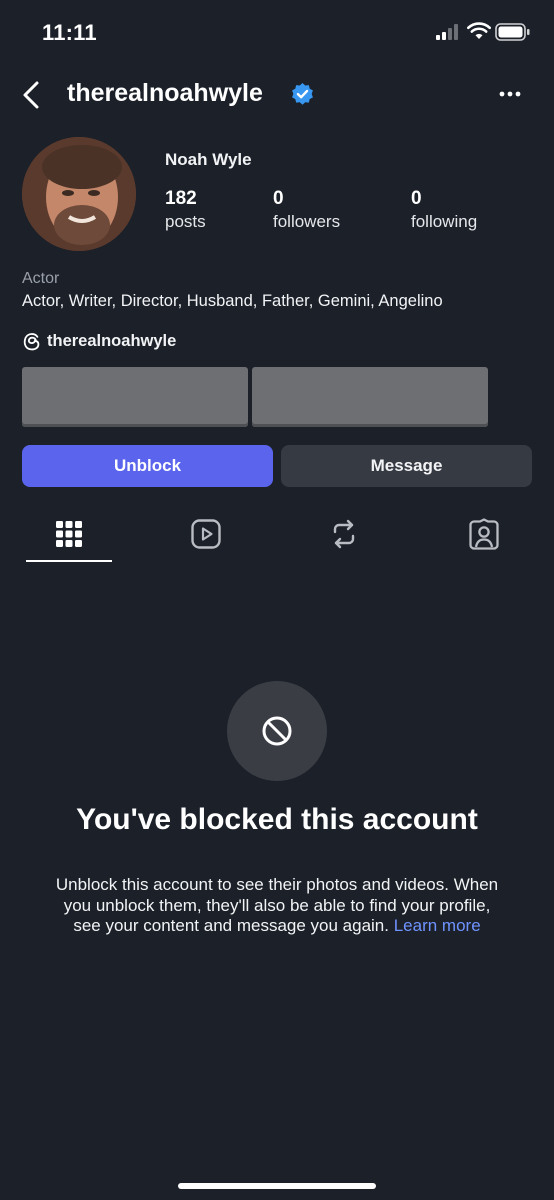 The height and width of the screenshot is (1200, 554). Describe the element at coordinates (479, 30) in the screenshot. I see `wifi-icon` at that location.